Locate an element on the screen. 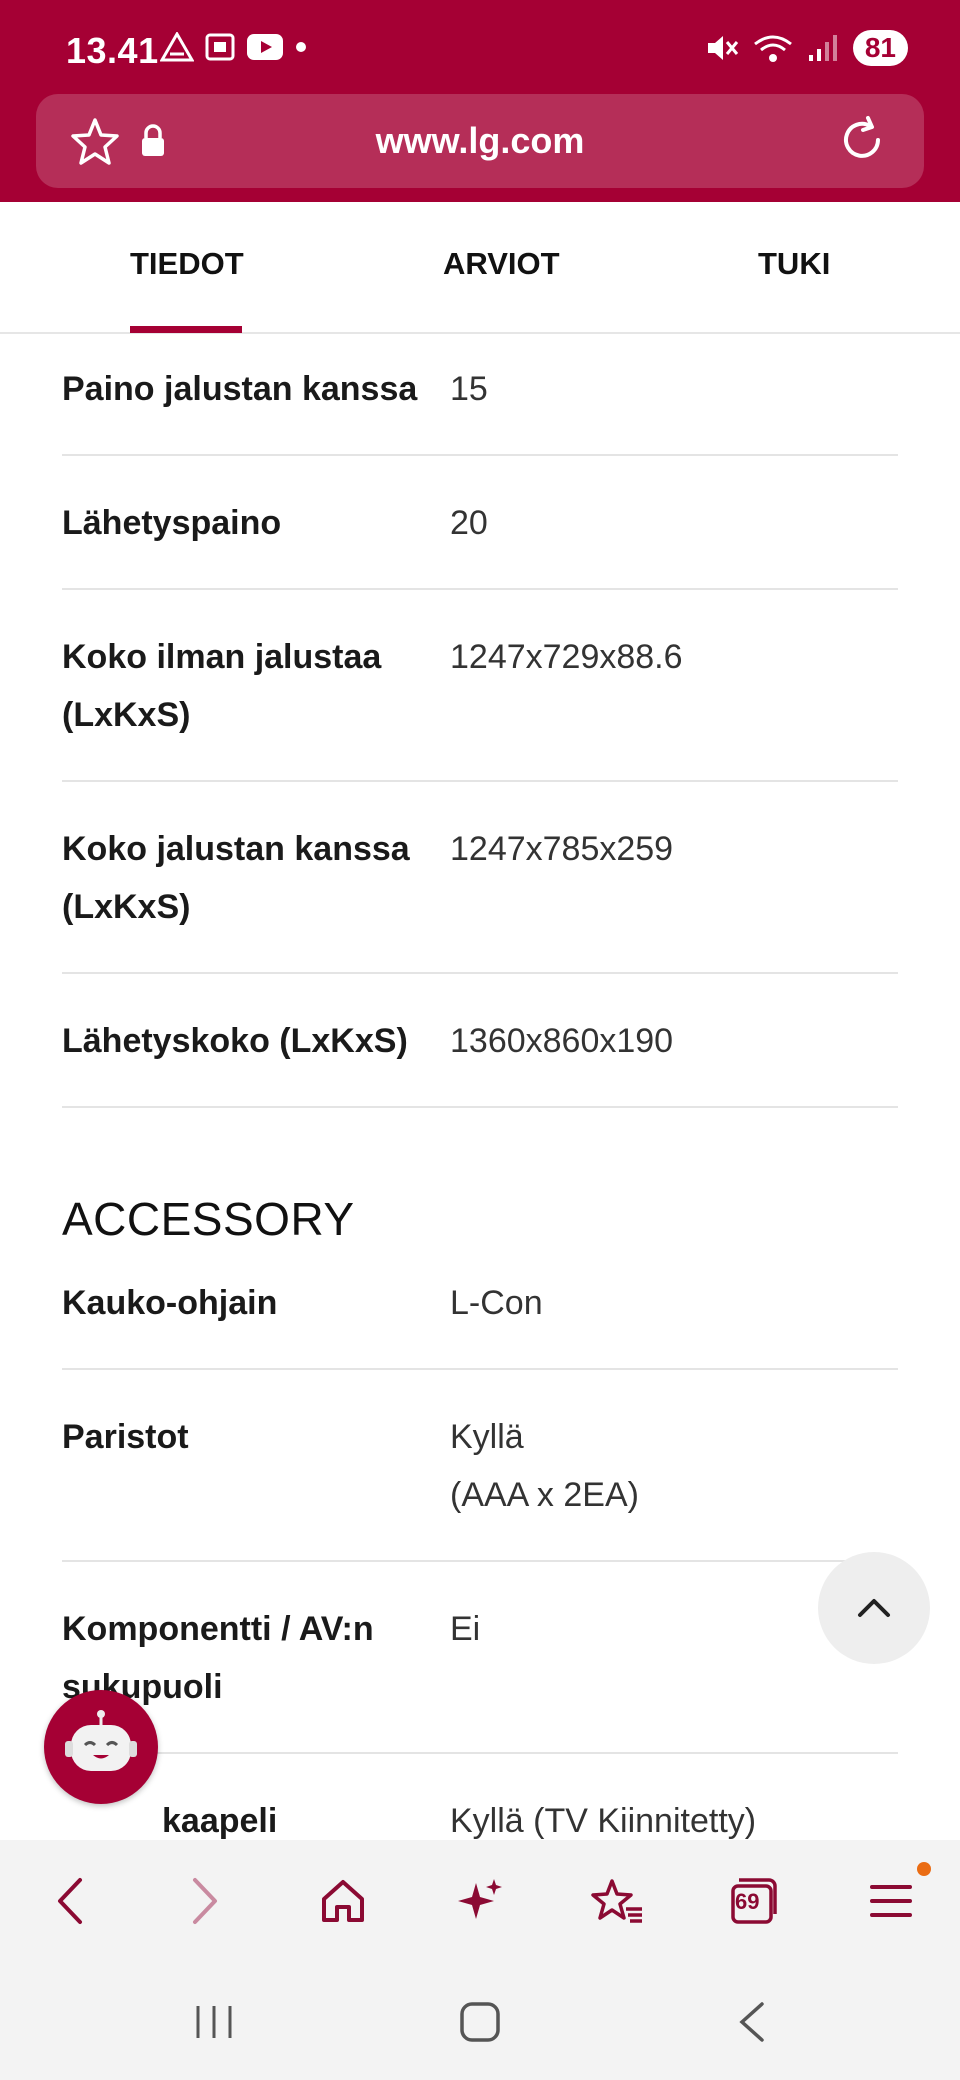  tab-tuki: TUKI is located at coordinates (794, 264).